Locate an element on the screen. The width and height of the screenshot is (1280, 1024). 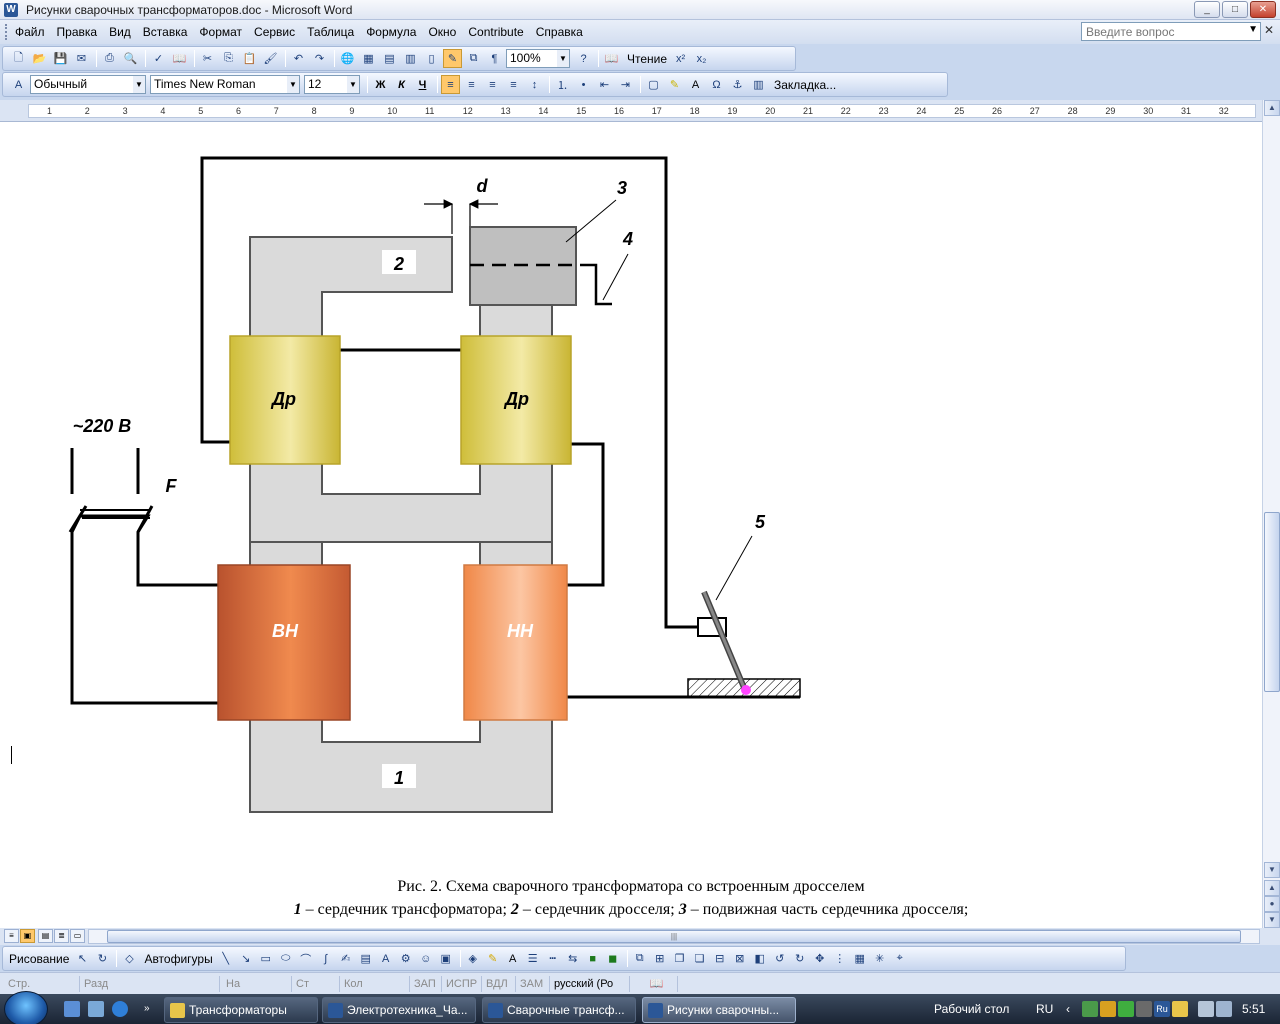
autoshapes-icon: ◇ is located at coordinates (129, 959).